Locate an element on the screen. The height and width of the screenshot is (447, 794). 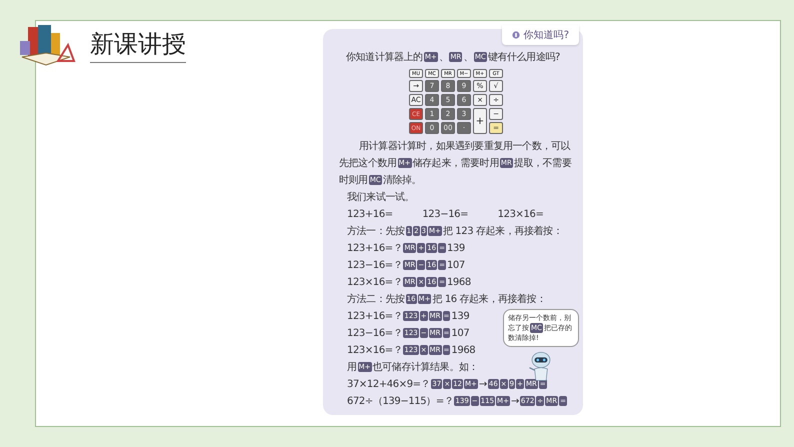
equation-text: 123×16= is located at coordinates (521, 215).